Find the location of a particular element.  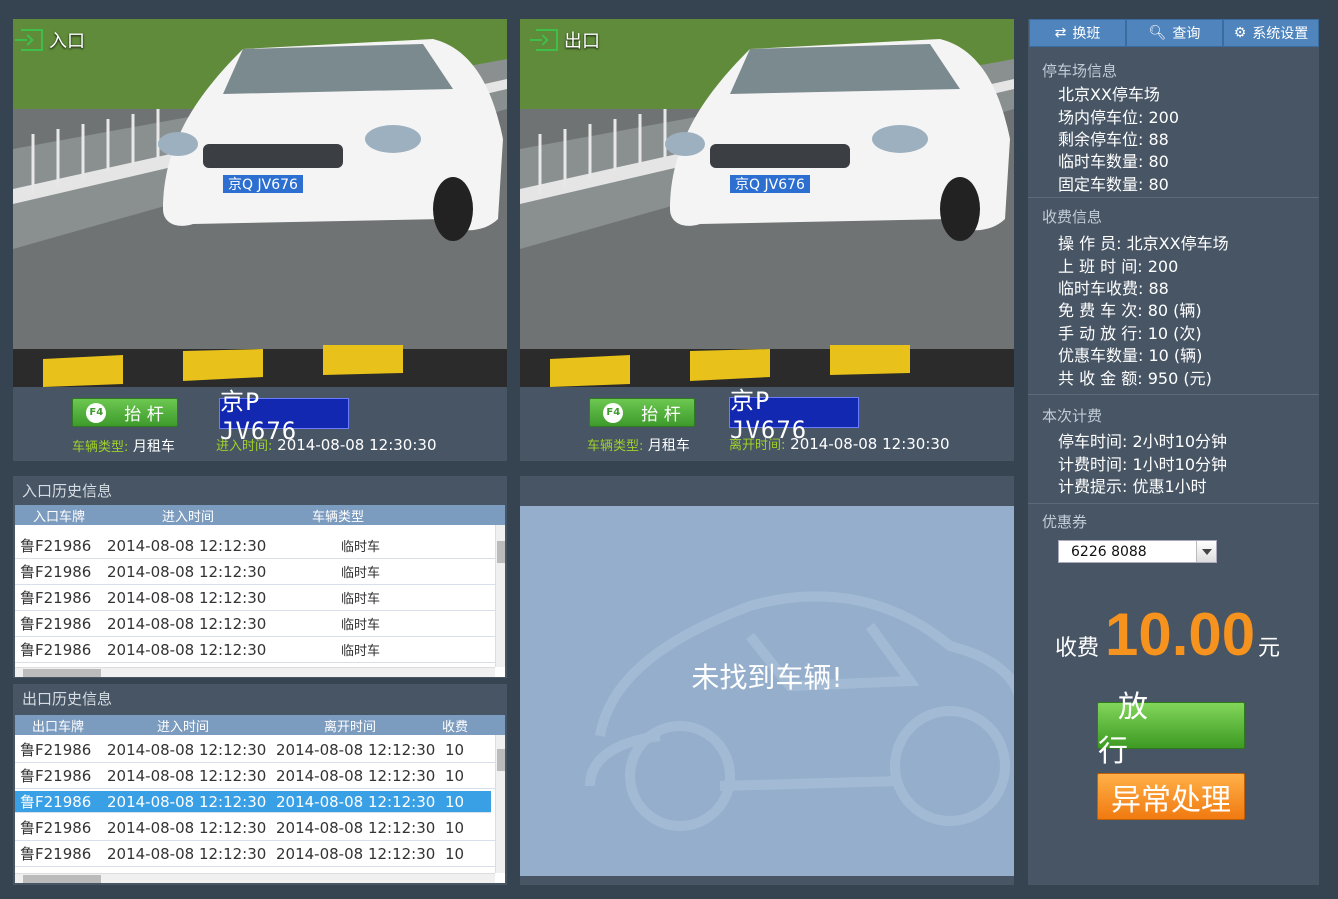

exit-time-value: 2014-08-08 12:30:30 is located at coordinates (870, 444).